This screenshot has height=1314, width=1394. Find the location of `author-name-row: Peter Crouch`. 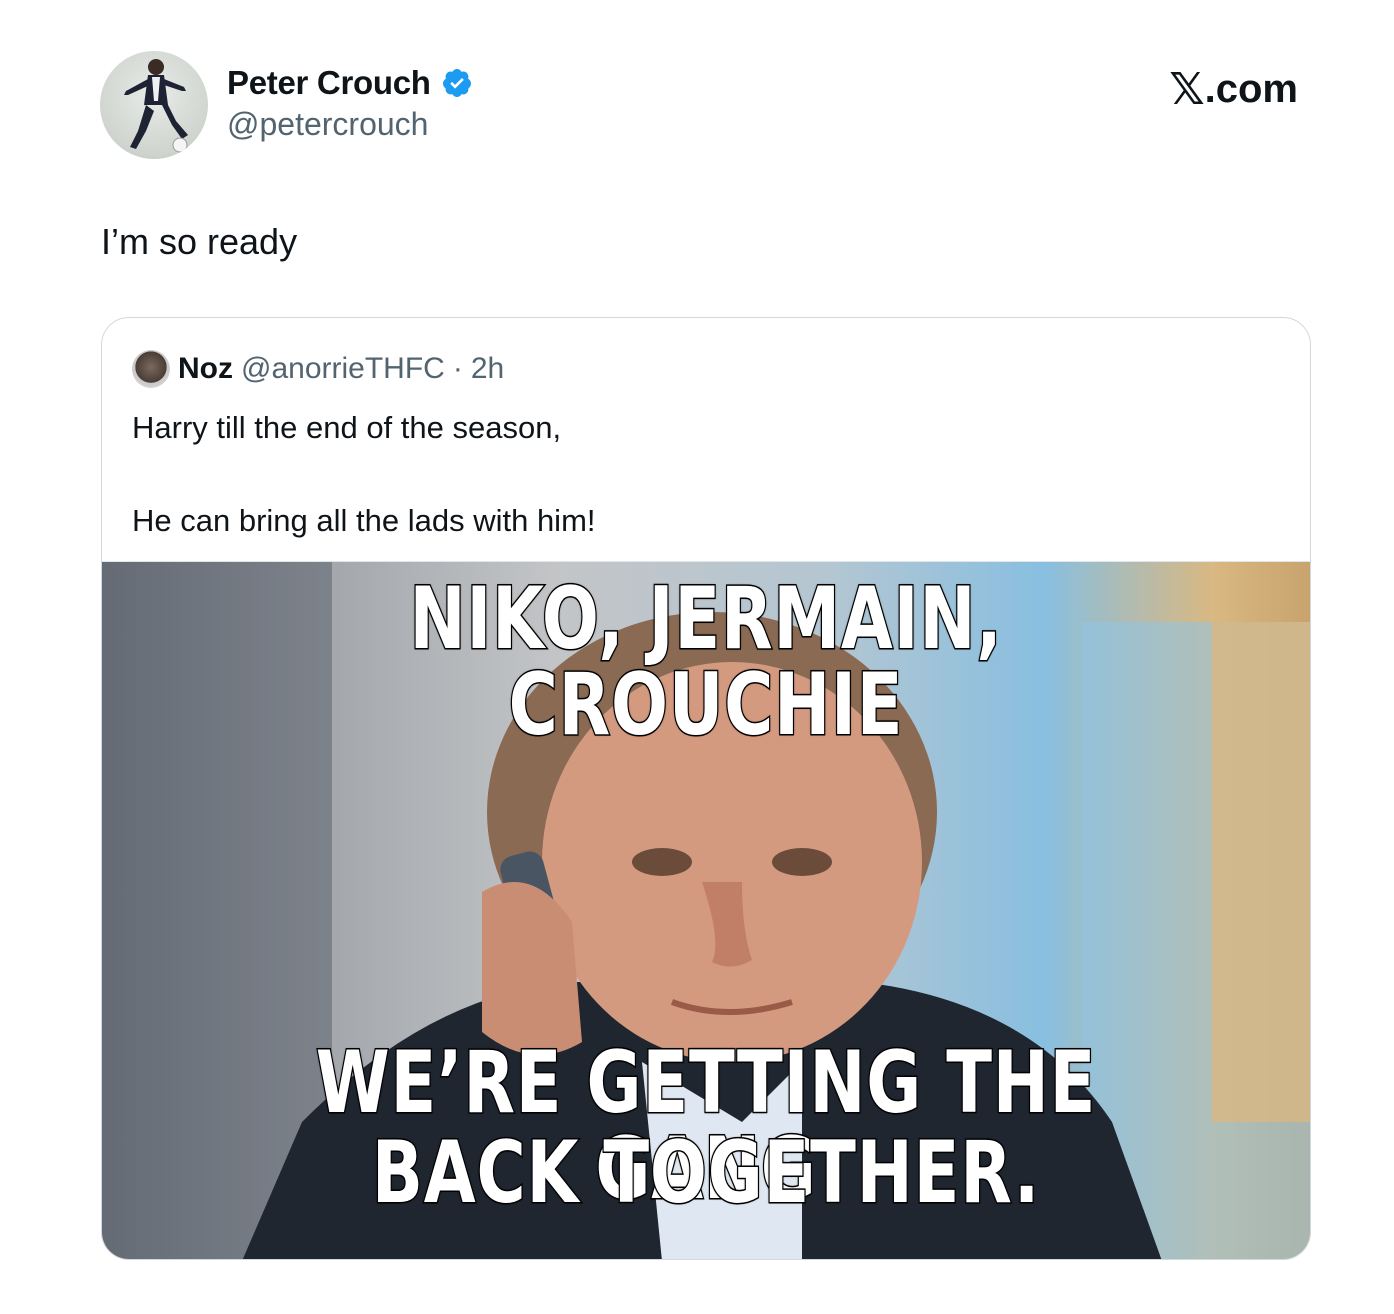

author-name-row: Peter Crouch is located at coordinates (350, 83).